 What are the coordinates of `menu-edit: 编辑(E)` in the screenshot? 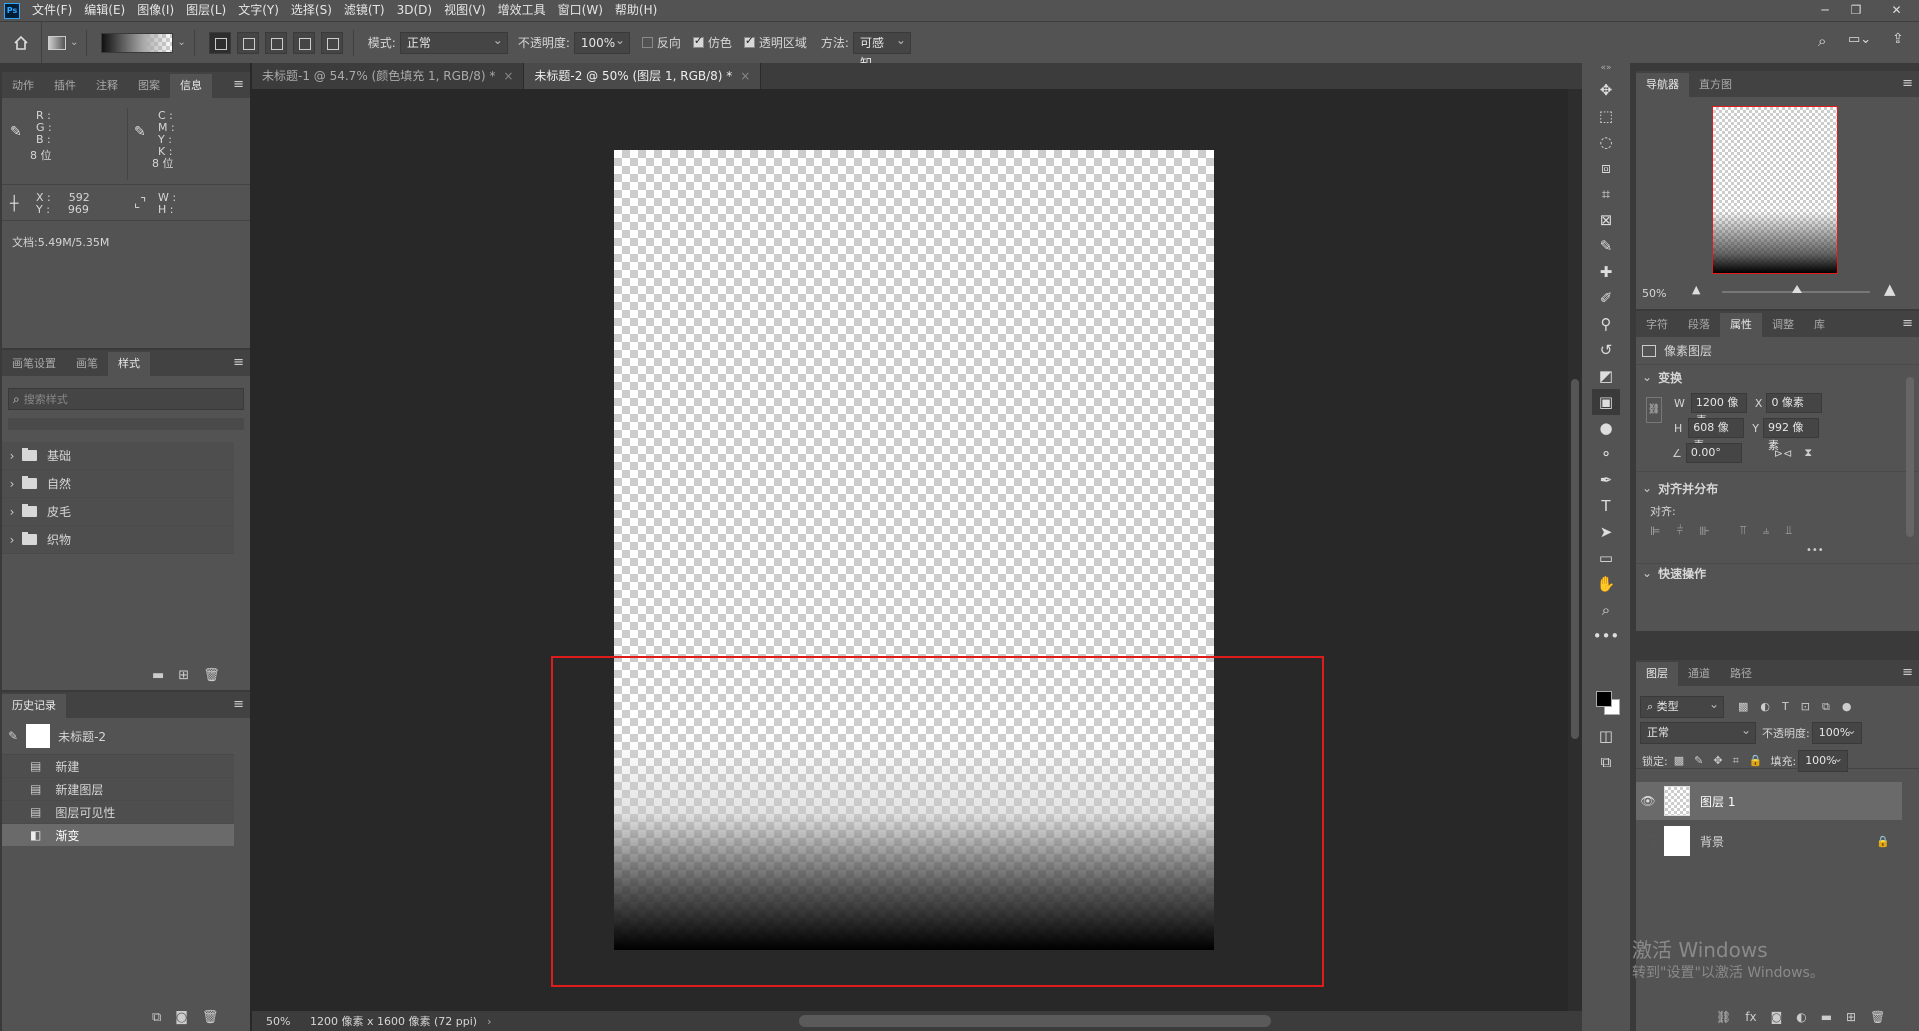 It's located at (104, 10).